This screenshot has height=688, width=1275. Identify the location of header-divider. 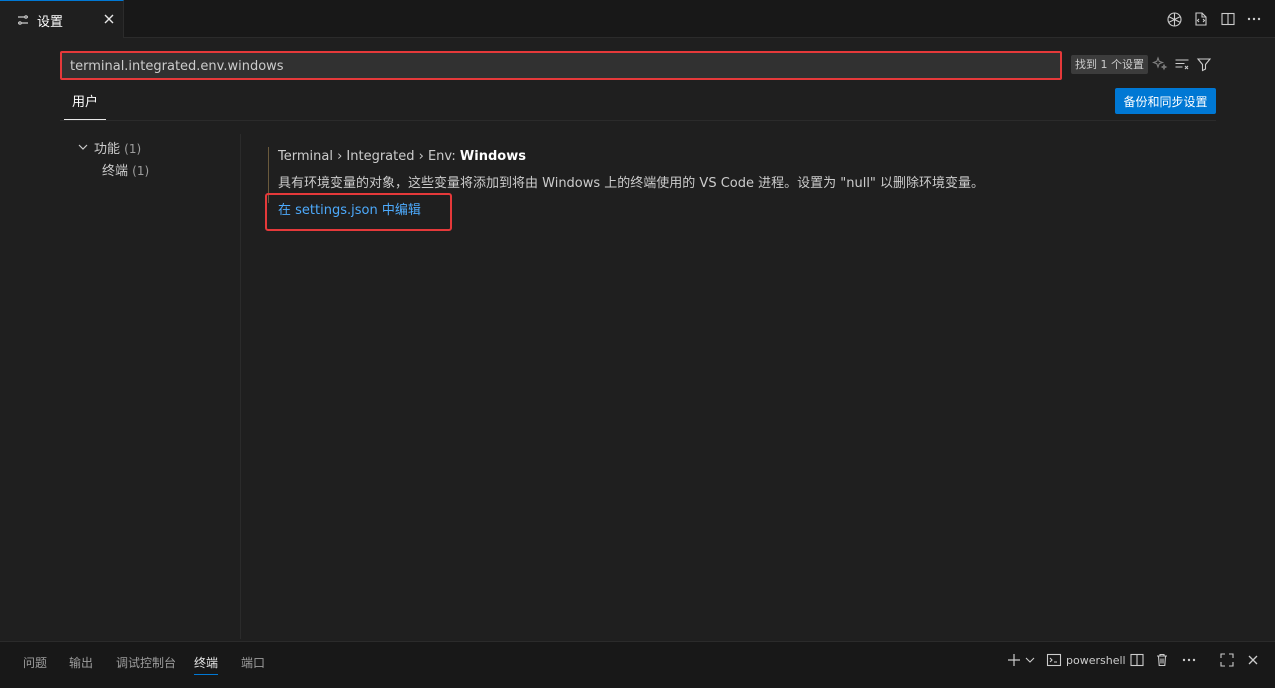
(638, 120).